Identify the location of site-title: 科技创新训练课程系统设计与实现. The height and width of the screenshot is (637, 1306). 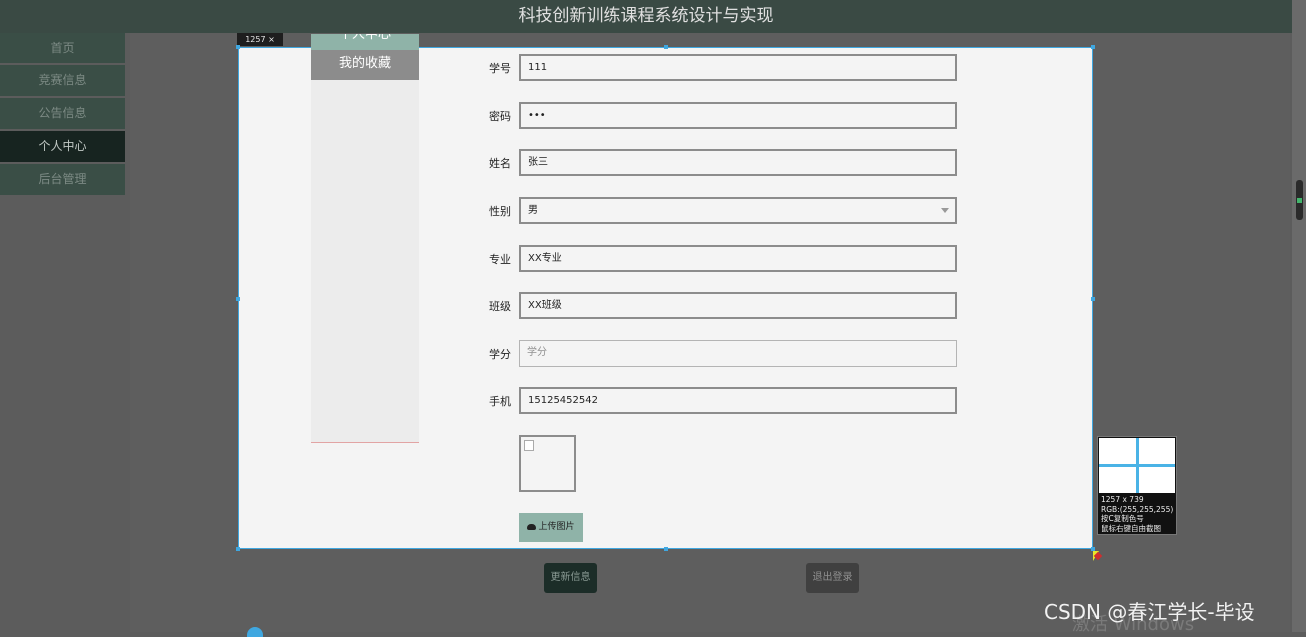
(646, 16).